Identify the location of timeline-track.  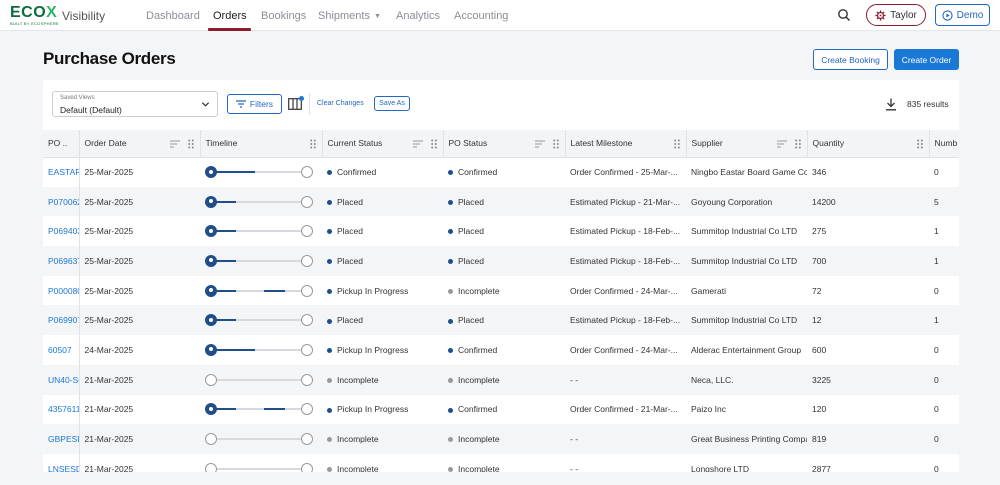
(259, 468).